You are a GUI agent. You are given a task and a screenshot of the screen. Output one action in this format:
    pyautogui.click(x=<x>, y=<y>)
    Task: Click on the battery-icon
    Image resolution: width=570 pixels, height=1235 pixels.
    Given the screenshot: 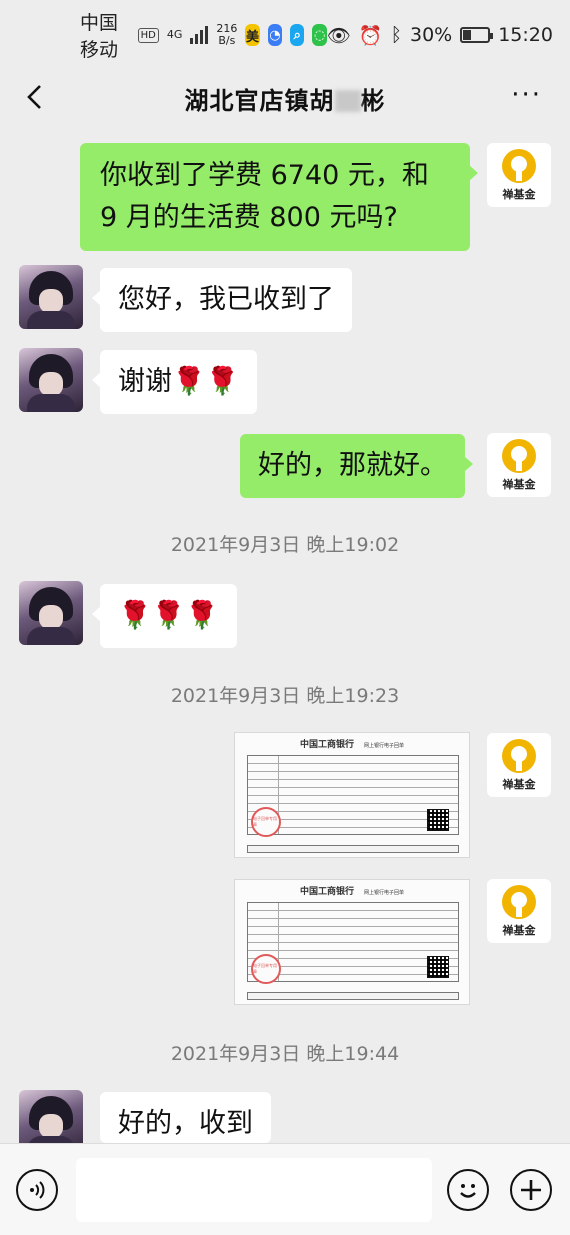 What is the action you would take?
    pyautogui.click(x=477, y=35)
    